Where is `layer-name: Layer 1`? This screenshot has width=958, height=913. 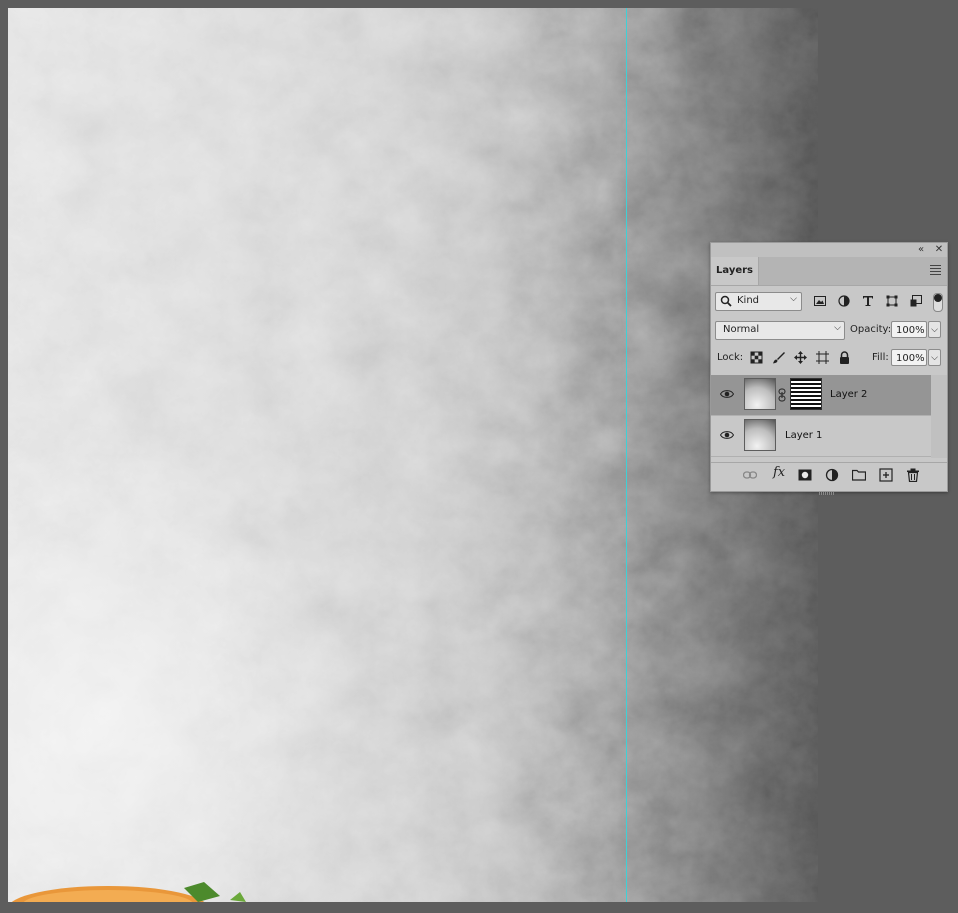
layer-name: Layer 1 is located at coordinates (803, 435).